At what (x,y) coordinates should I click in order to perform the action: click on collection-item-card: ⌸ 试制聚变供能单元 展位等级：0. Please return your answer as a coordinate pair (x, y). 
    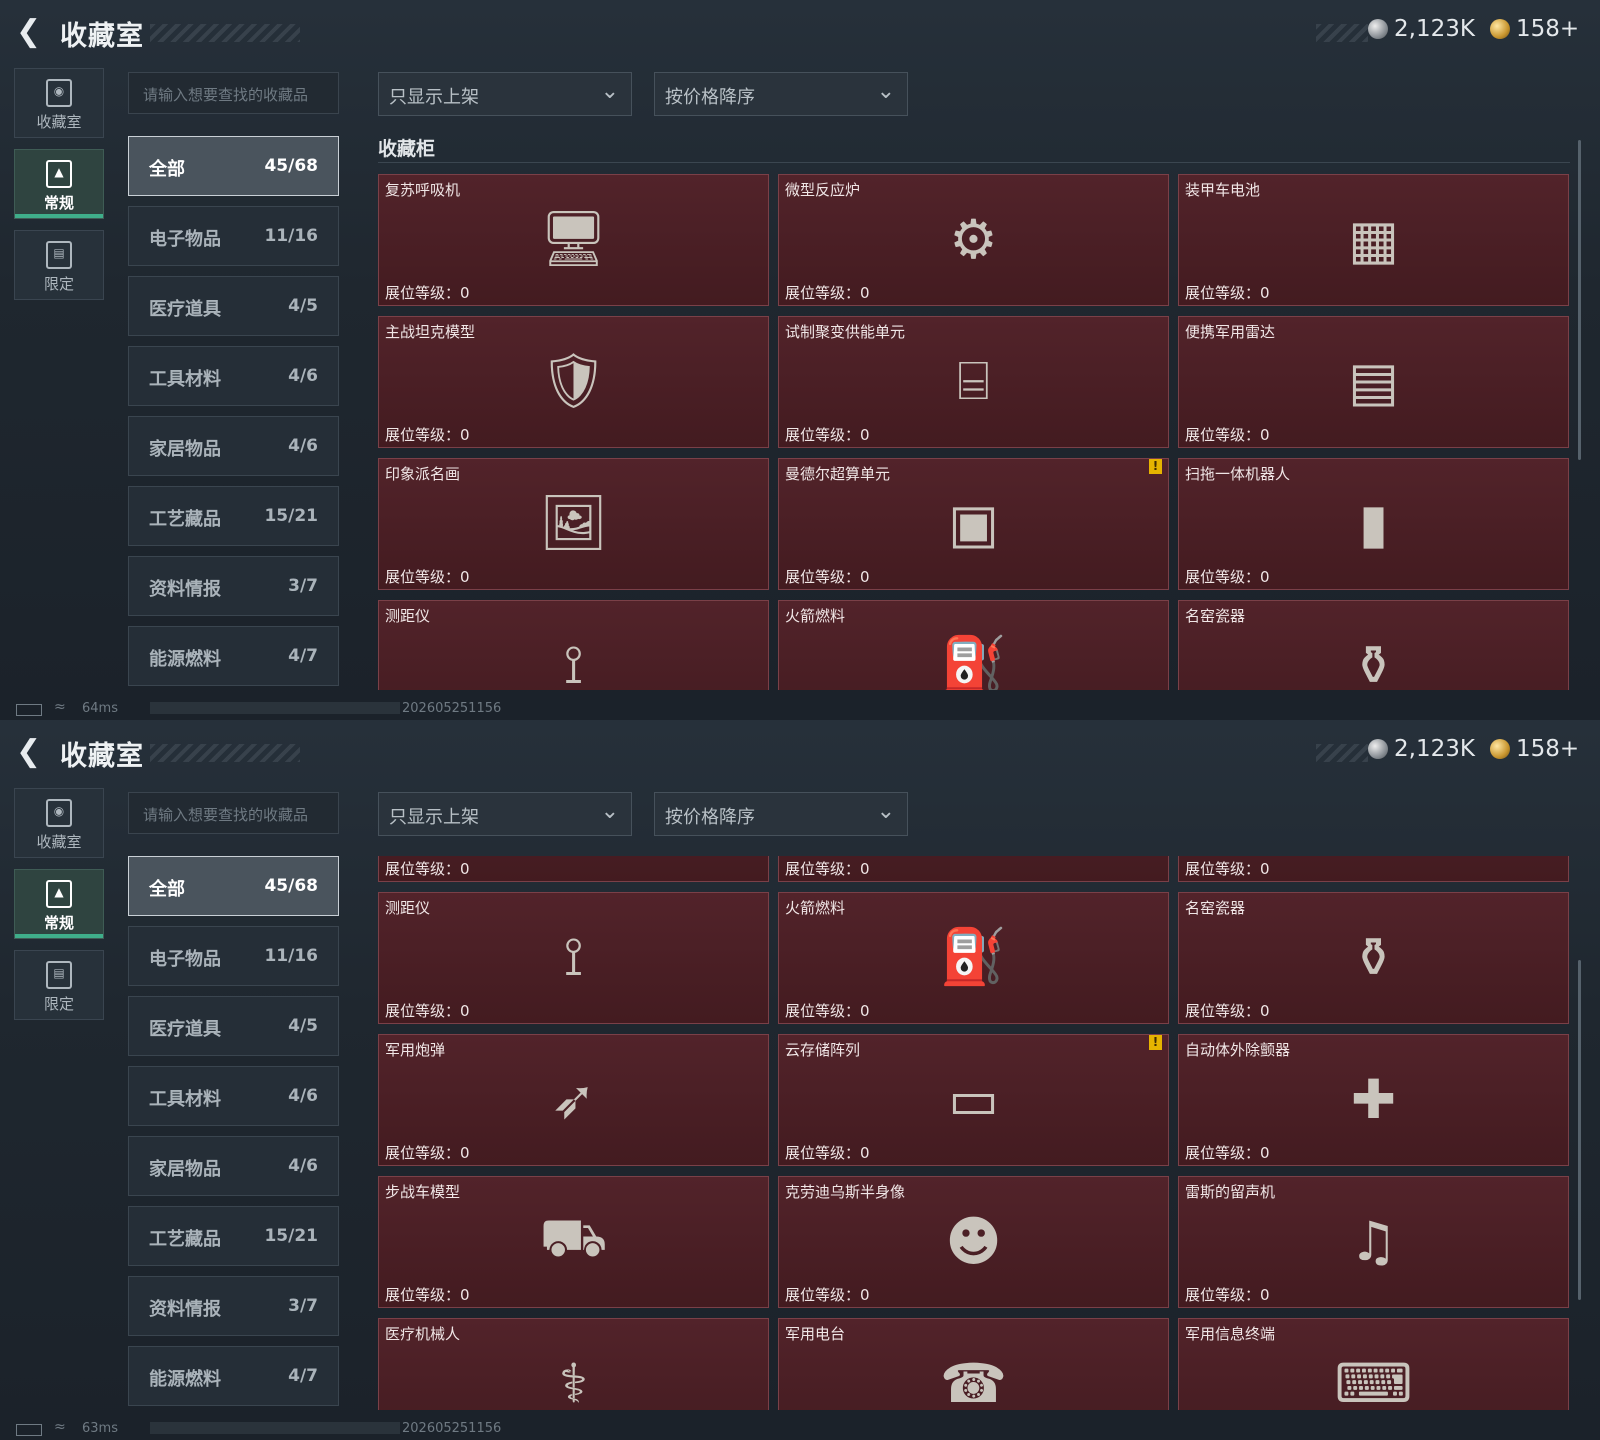
    Looking at the image, I should click on (973, 382).